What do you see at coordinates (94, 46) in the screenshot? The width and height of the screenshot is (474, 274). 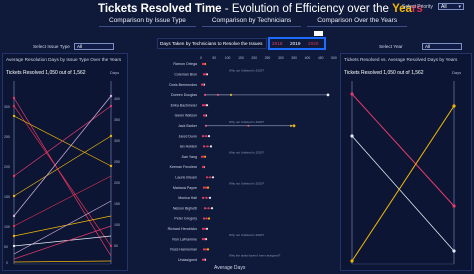 I see `issue-type-select: All` at bounding box center [94, 46].